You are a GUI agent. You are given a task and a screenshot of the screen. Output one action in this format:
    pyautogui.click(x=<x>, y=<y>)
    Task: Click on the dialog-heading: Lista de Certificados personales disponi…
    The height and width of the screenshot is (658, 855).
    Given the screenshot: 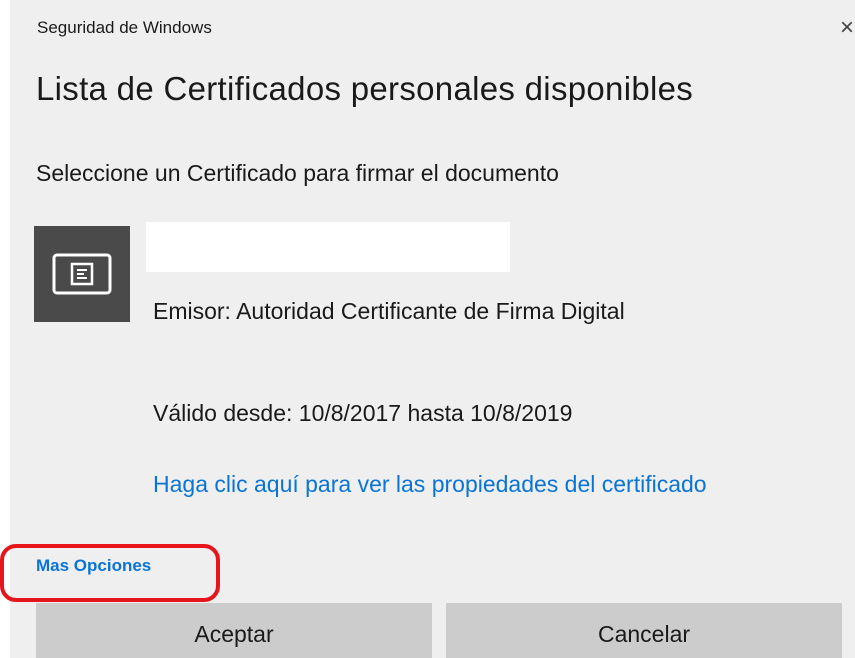 What is the action you would take?
    pyautogui.click(x=365, y=88)
    